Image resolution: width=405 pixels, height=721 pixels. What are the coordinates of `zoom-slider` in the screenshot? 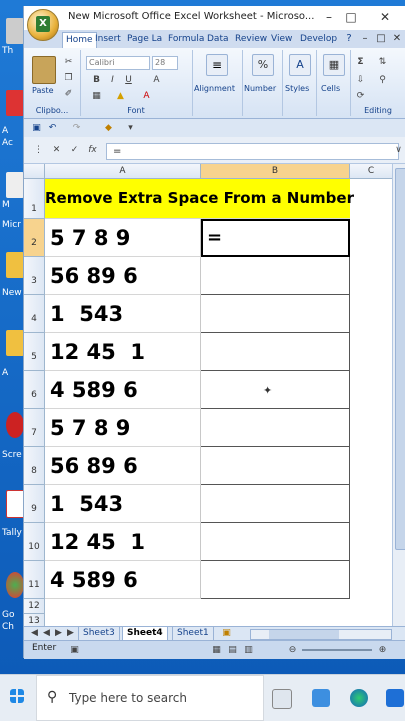 It's located at (337, 650).